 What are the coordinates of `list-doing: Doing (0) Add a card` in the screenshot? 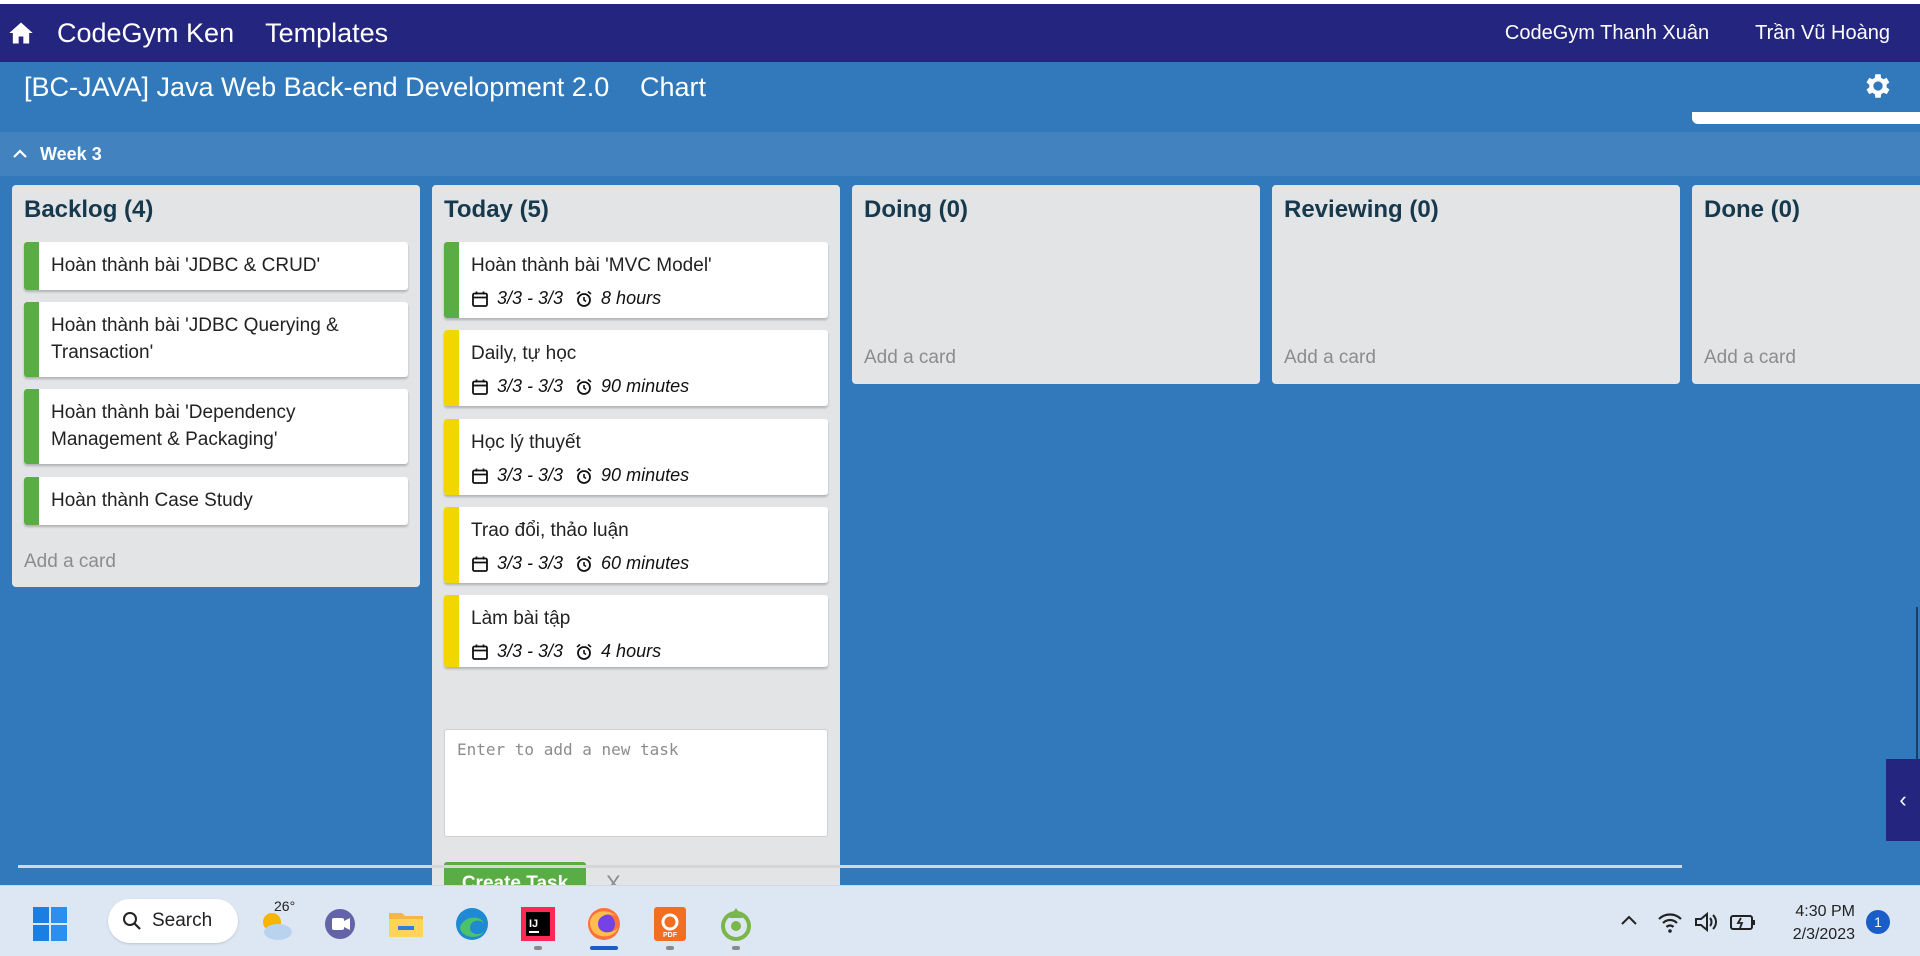 It's located at (1056, 284).